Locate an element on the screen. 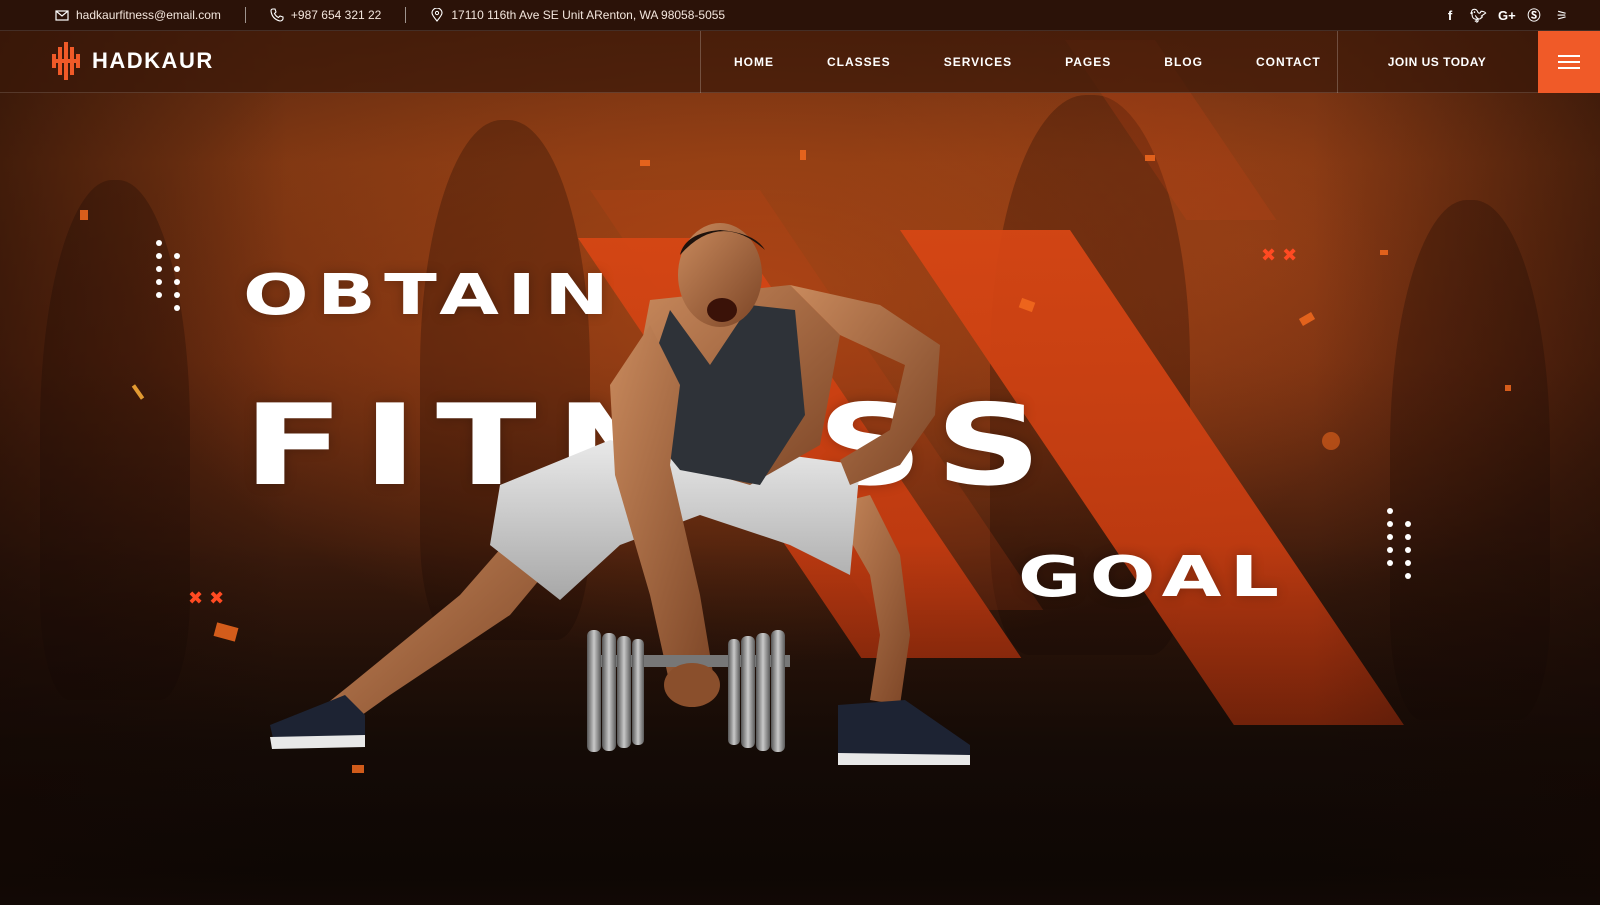  email-item: hadkaurfitness@email.com is located at coordinates (138, 15).